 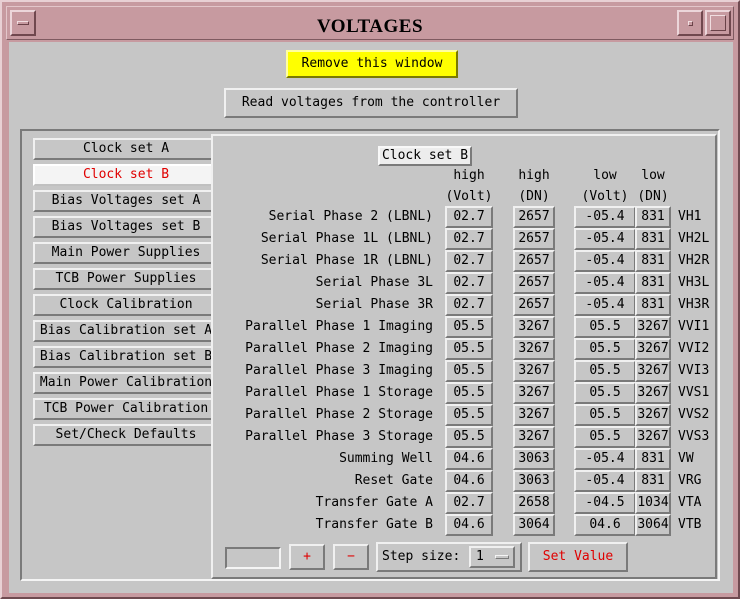 What do you see at coordinates (126, 435) in the screenshot?
I see `tab-set-check-defaults: Set/Check Defaults` at bounding box center [126, 435].